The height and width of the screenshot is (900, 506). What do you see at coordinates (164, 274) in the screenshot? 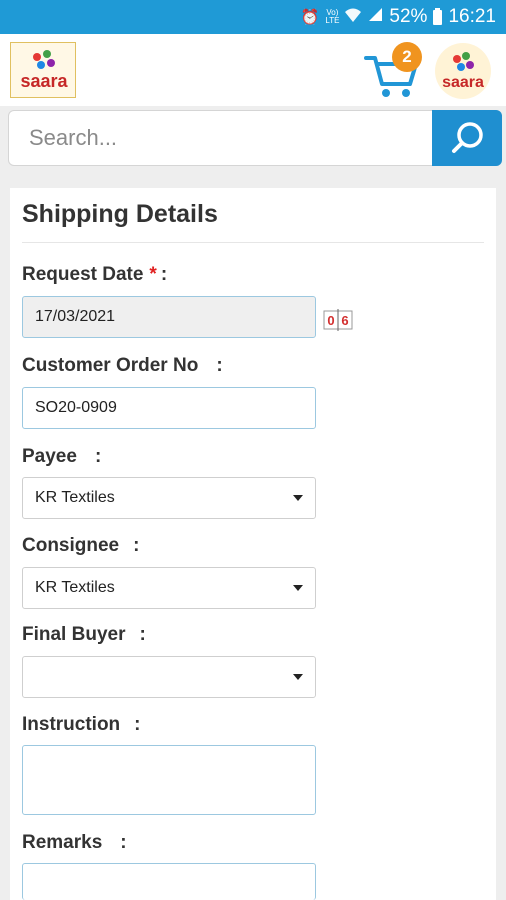
I see `request-date-colon: :` at bounding box center [164, 274].